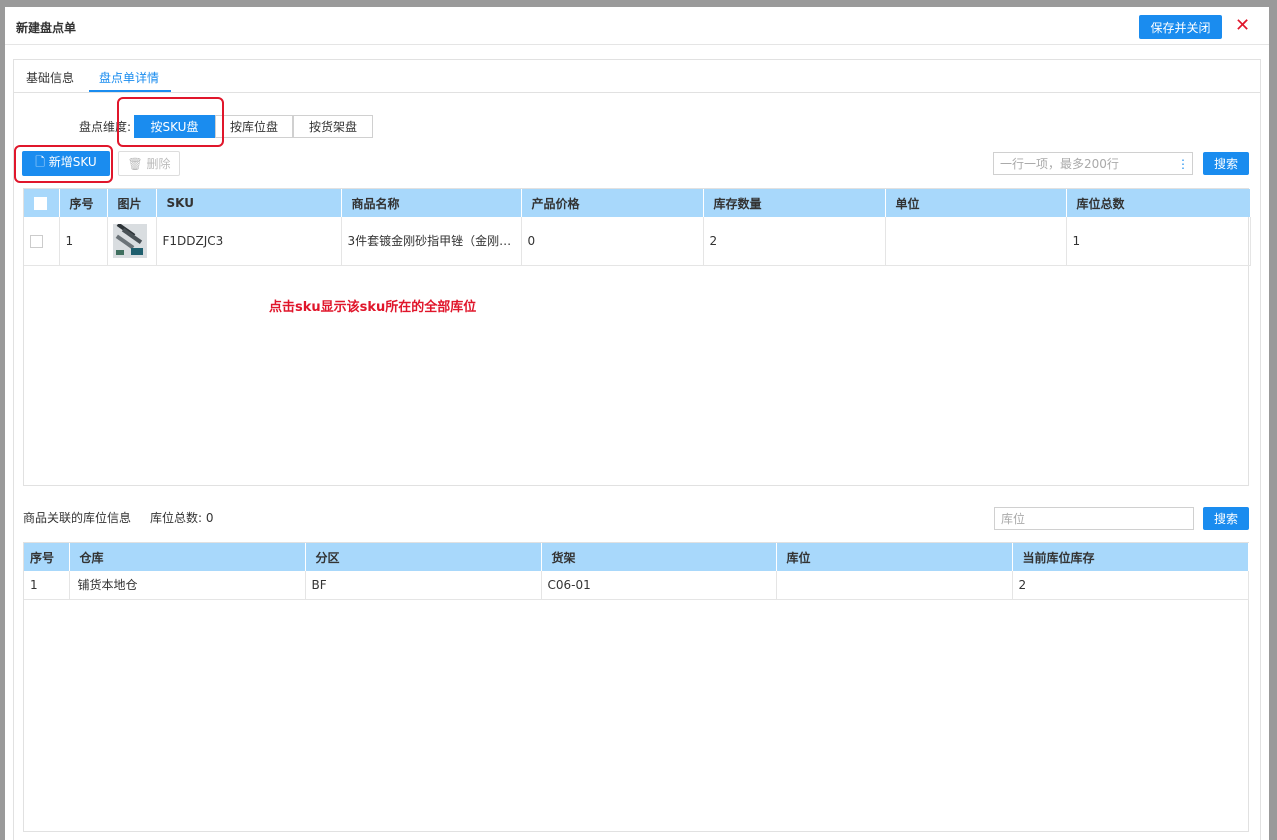 Image resolution: width=1277 pixels, height=840 pixels. Describe the element at coordinates (976, 203) in the screenshot. I see `col-header-unit: 单位` at that location.